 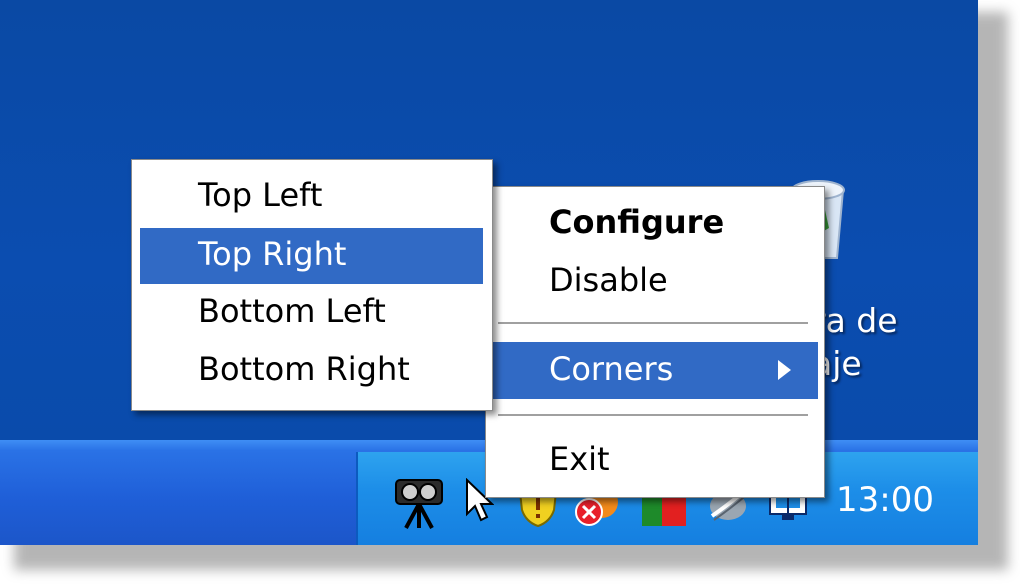 I want to click on submenu-item-top-right: Top Right, so click(x=311, y=256).